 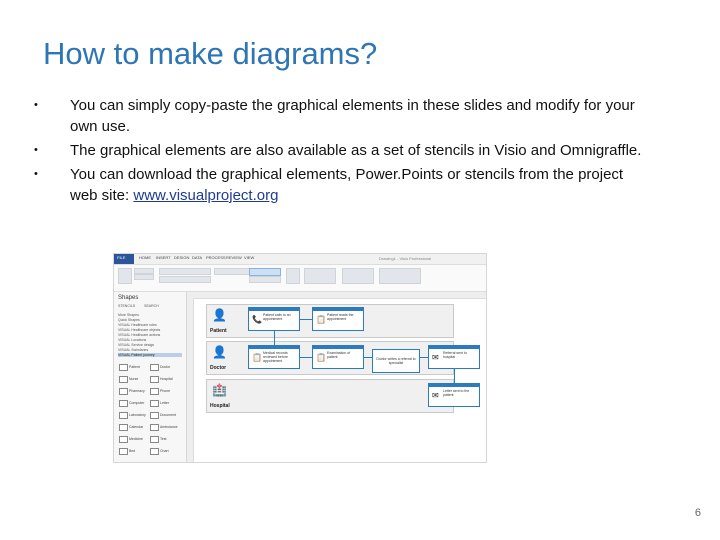 What do you see at coordinates (144, 277) in the screenshot?
I see `clipboard-icon` at bounding box center [144, 277].